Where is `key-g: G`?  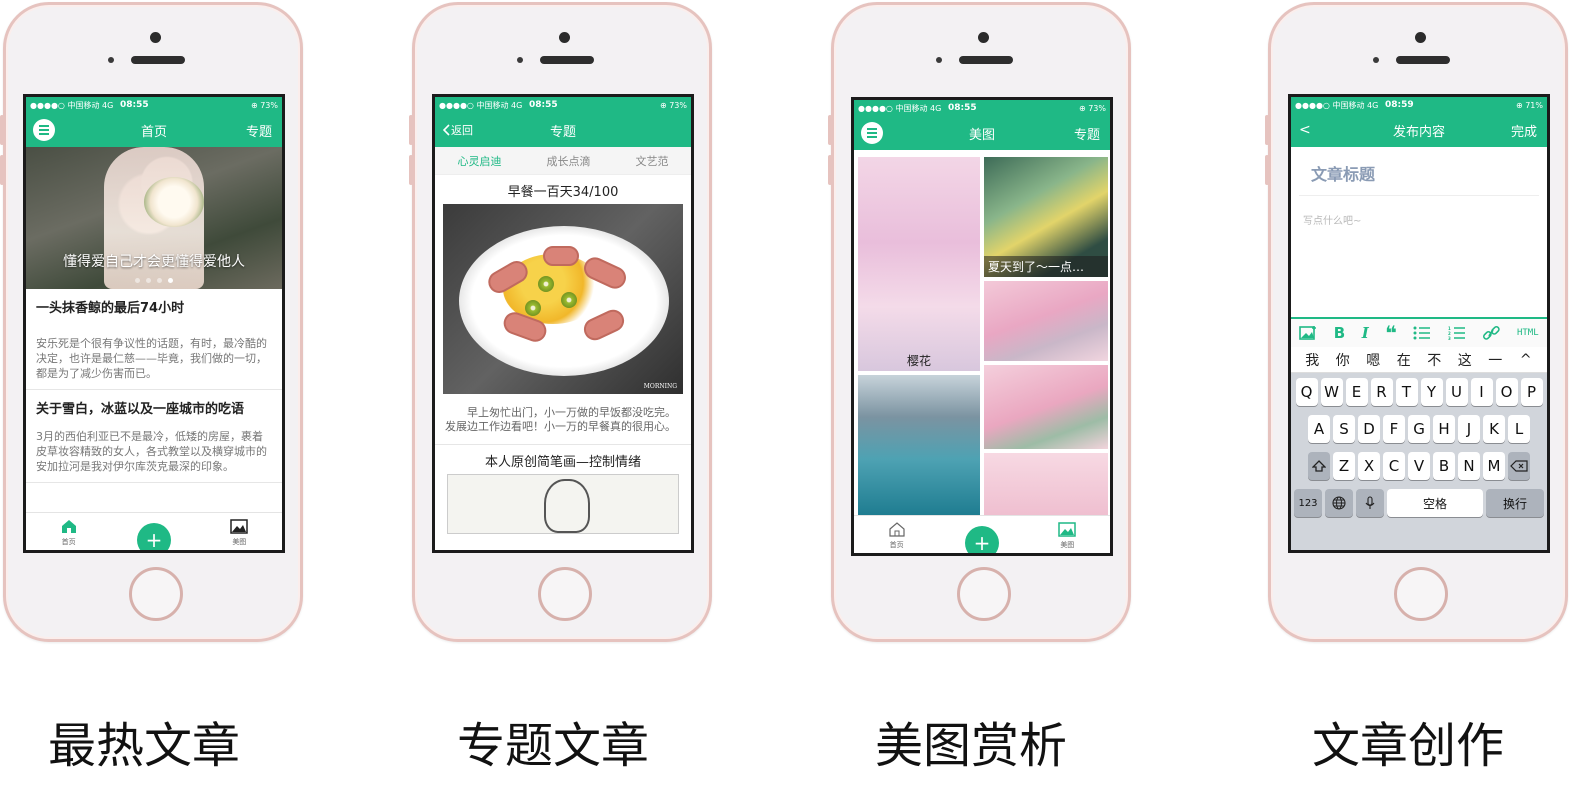
key-g: G is located at coordinates (1419, 429).